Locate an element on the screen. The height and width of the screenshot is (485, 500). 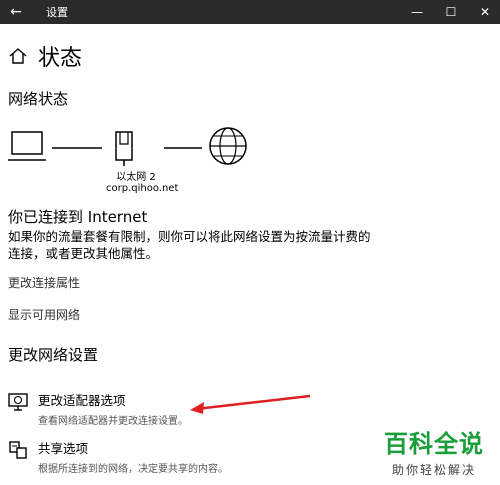
page-header: 状态 is located at coordinates (45, 56).